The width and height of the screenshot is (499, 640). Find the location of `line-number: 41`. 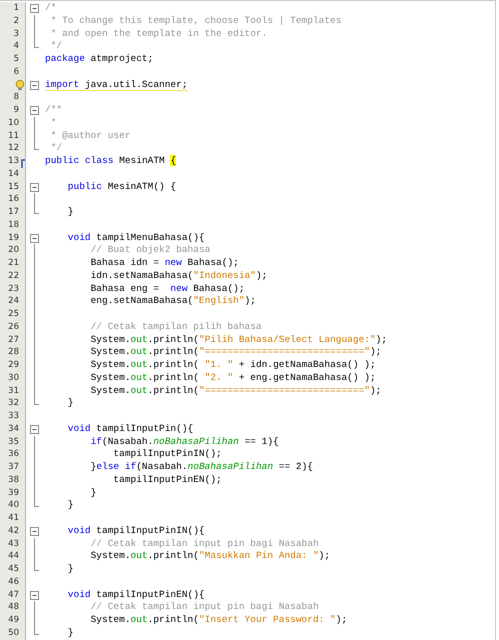

line-number: 41 is located at coordinates (13, 518).